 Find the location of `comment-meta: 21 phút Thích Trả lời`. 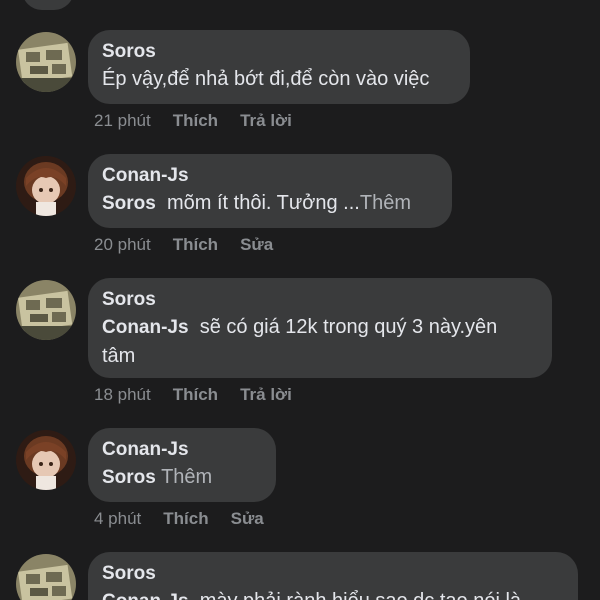

comment-meta: 21 phút Thích Trả lời is located at coordinates (193, 121).